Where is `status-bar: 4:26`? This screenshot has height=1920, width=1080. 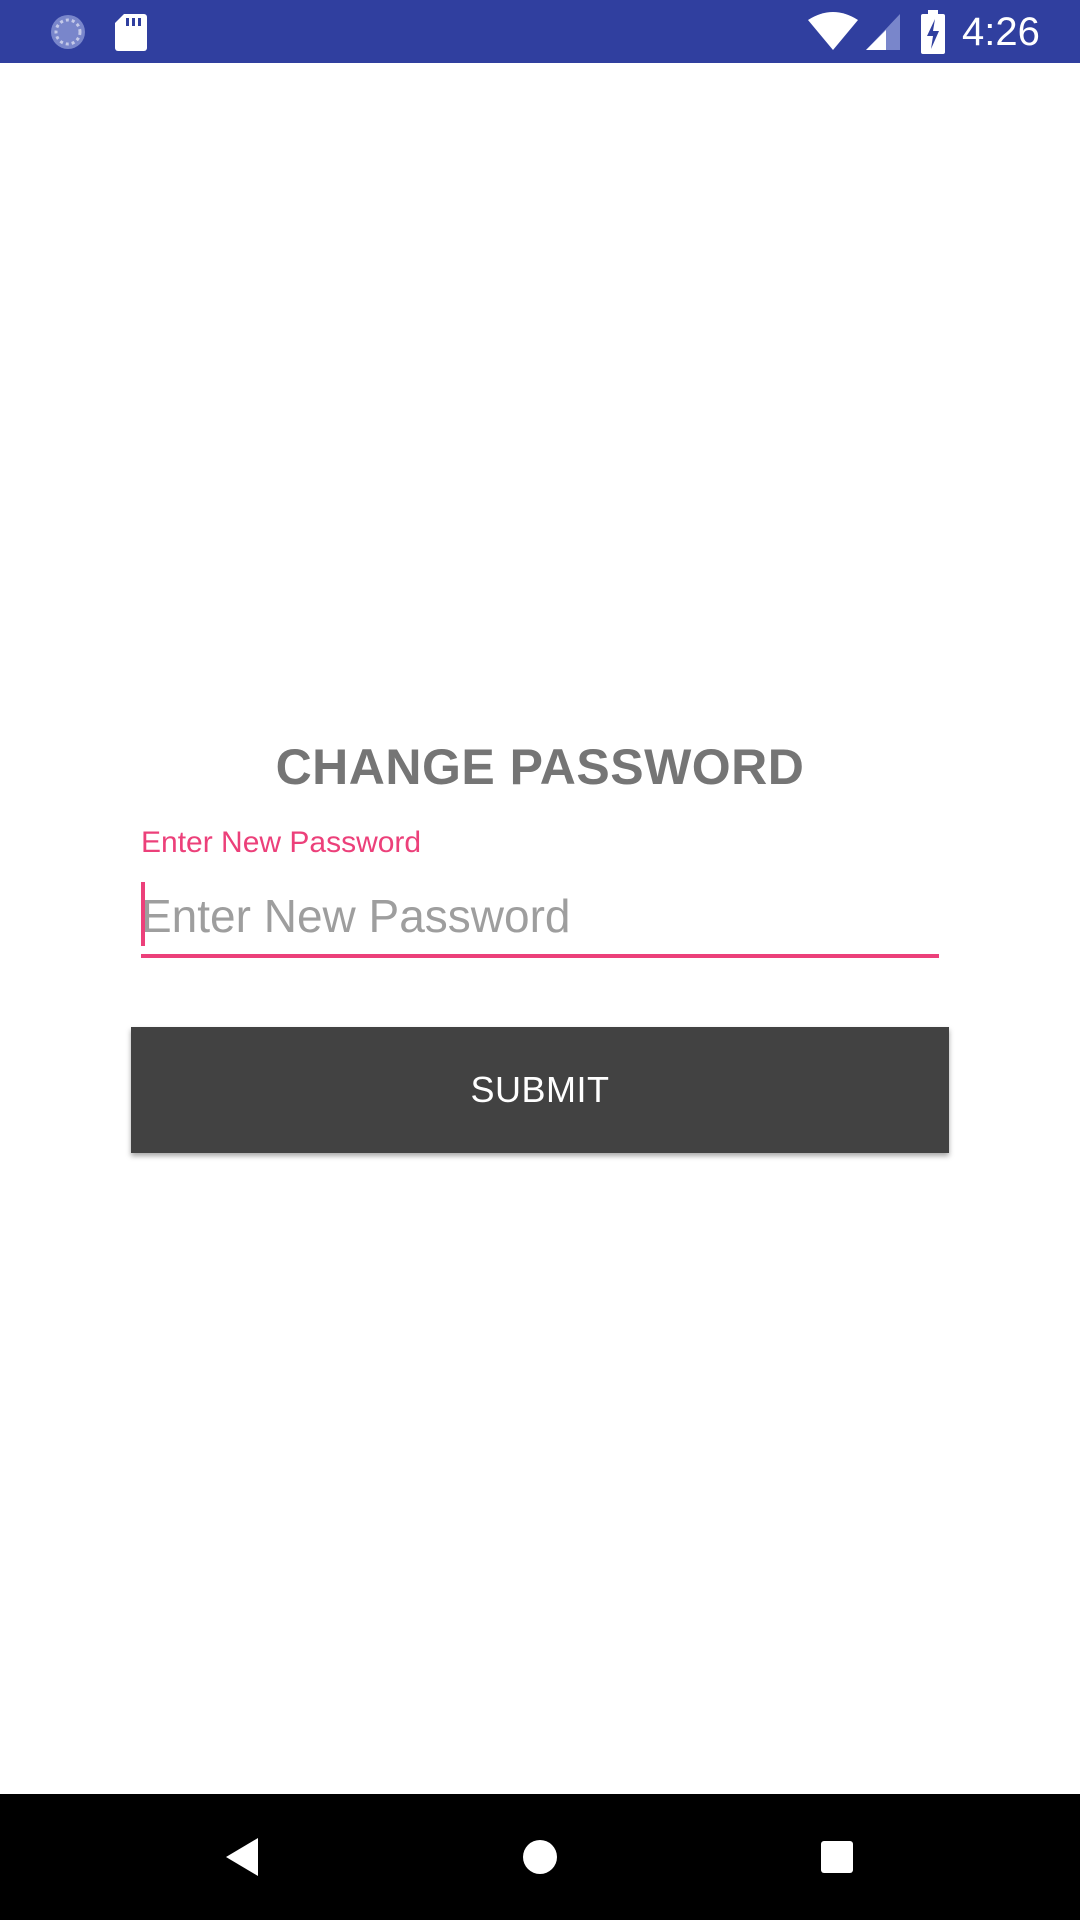 status-bar: 4:26 is located at coordinates (540, 31).